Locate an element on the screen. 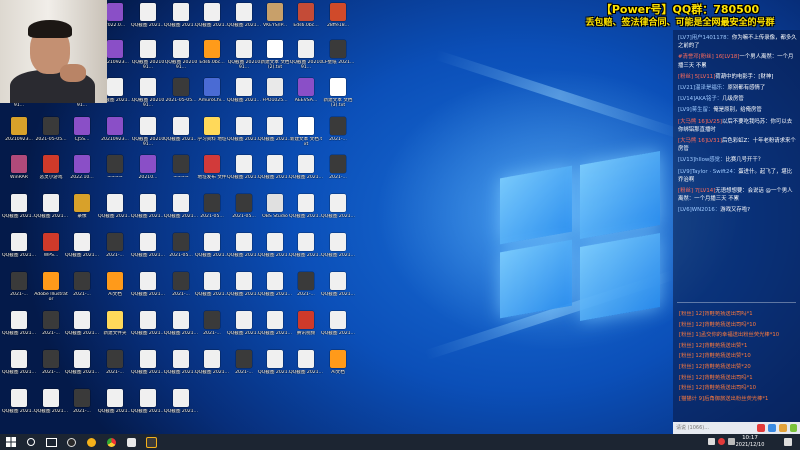  settings-icon is located at coordinates (793, 428).